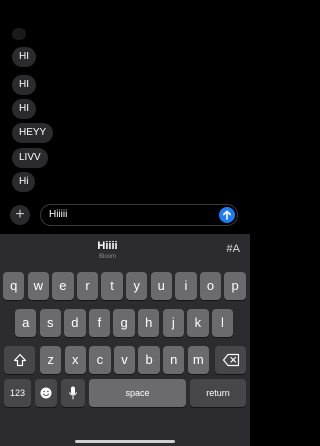 The height and width of the screenshot is (446, 320). I want to click on microphone-icon, so click(73, 393).